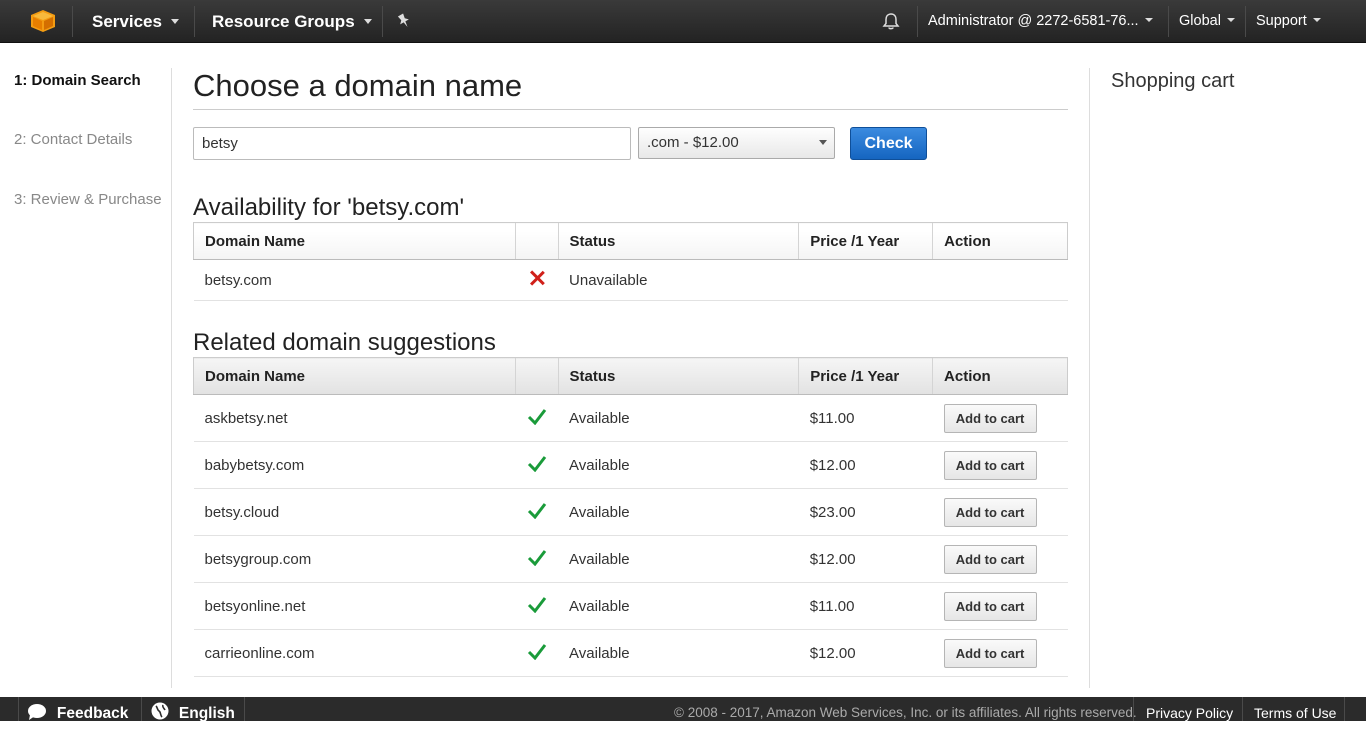  I want to click on services-menu: Services, so click(135, 21).